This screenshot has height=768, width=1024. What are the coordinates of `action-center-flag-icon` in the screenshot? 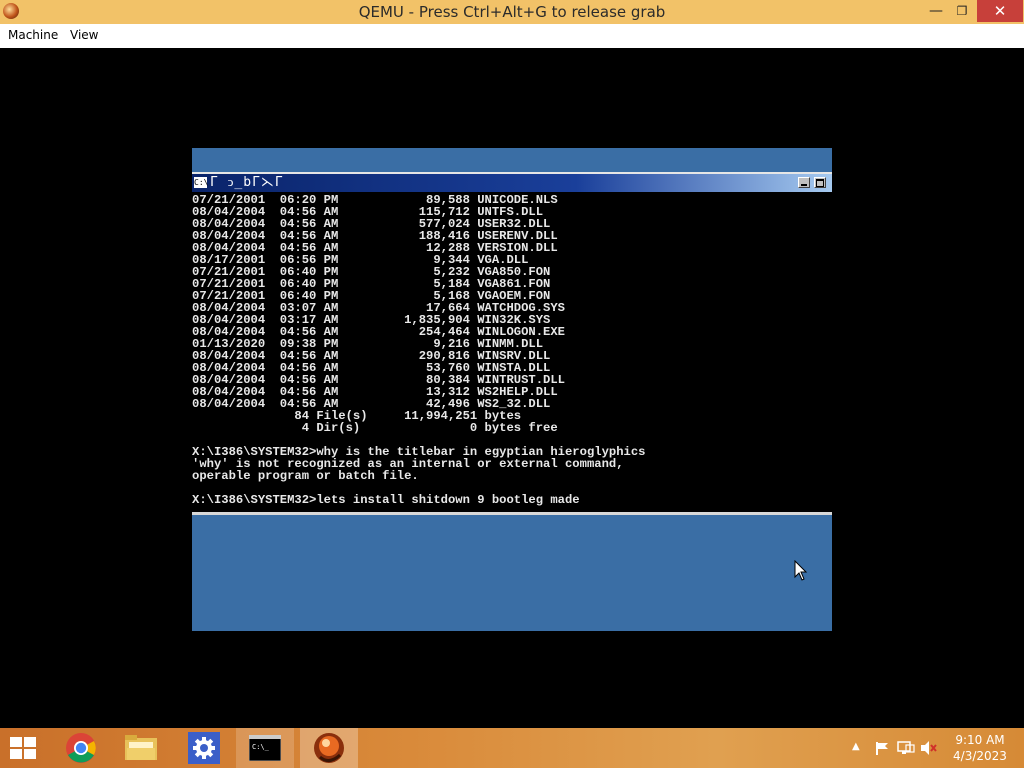 It's located at (882, 748).